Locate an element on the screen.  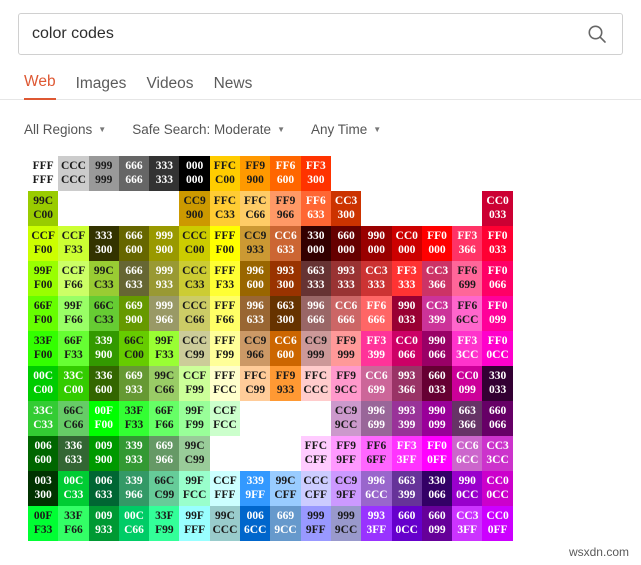
color-cell: FFC CFF is located at coordinates (315, 453).